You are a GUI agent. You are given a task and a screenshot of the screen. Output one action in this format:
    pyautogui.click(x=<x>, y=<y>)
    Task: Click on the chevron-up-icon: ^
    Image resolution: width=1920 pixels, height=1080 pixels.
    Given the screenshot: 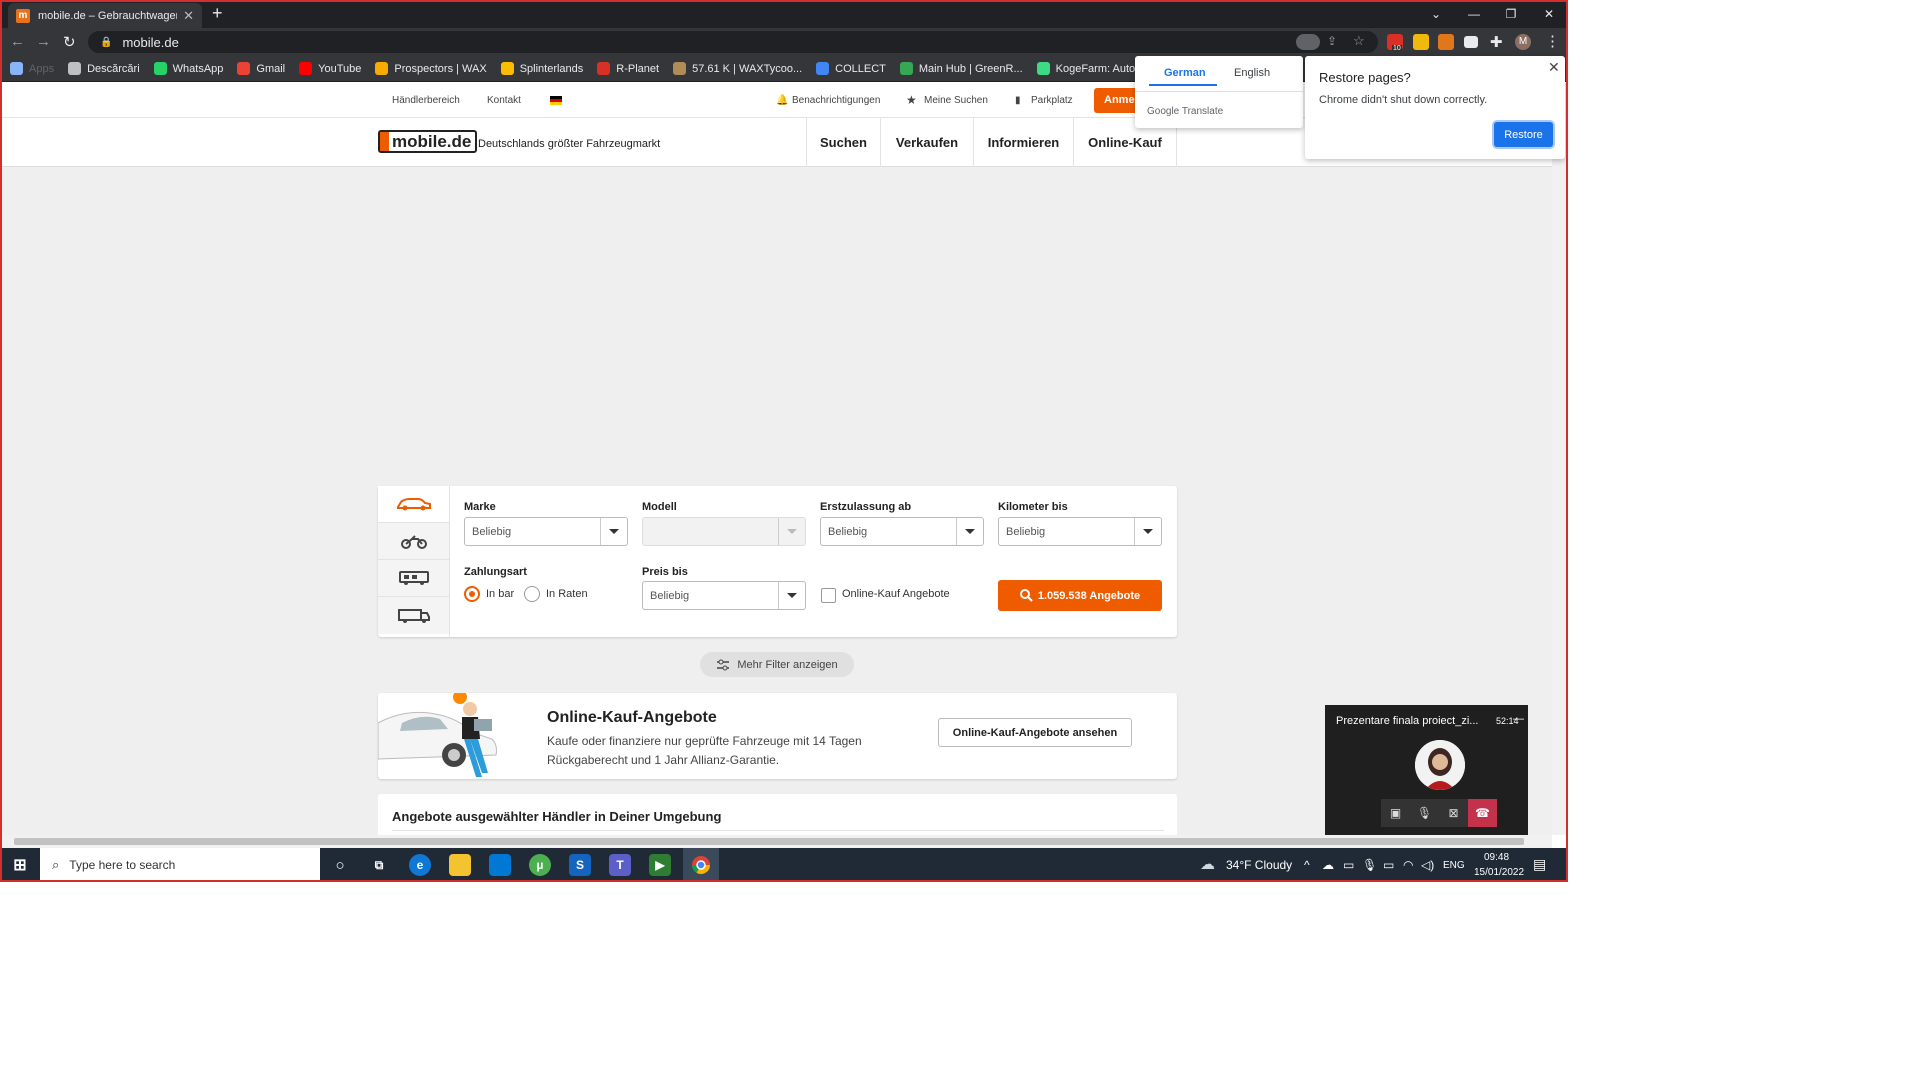 What is the action you would take?
    pyautogui.click(x=1307, y=865)
    